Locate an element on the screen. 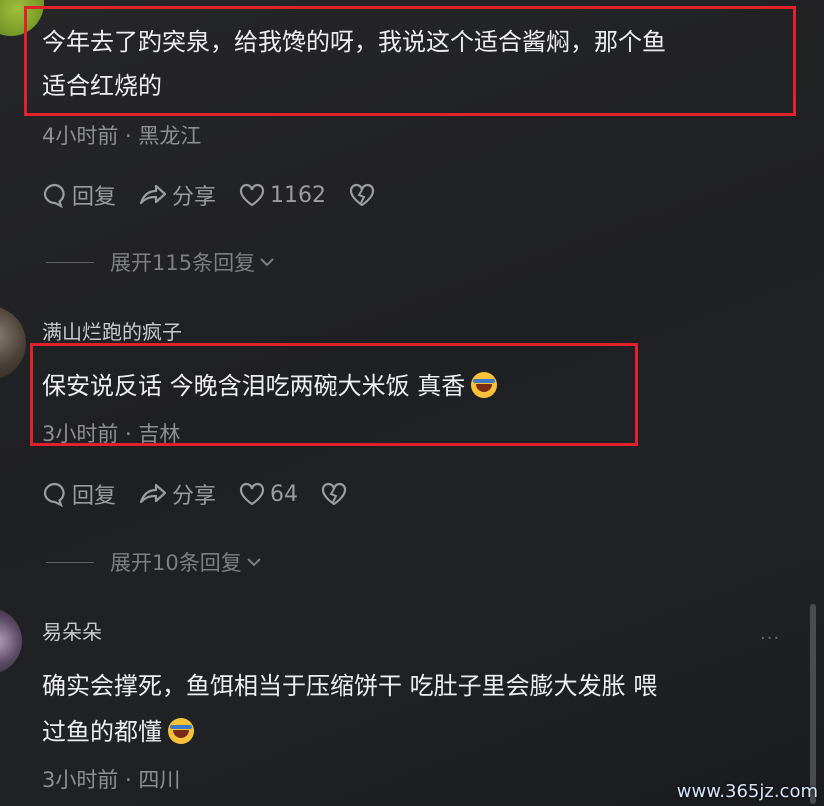 This screenshot has width=824, height=806. comment-actions: 回复 分享 1162 is located at coordinates (222, 195).